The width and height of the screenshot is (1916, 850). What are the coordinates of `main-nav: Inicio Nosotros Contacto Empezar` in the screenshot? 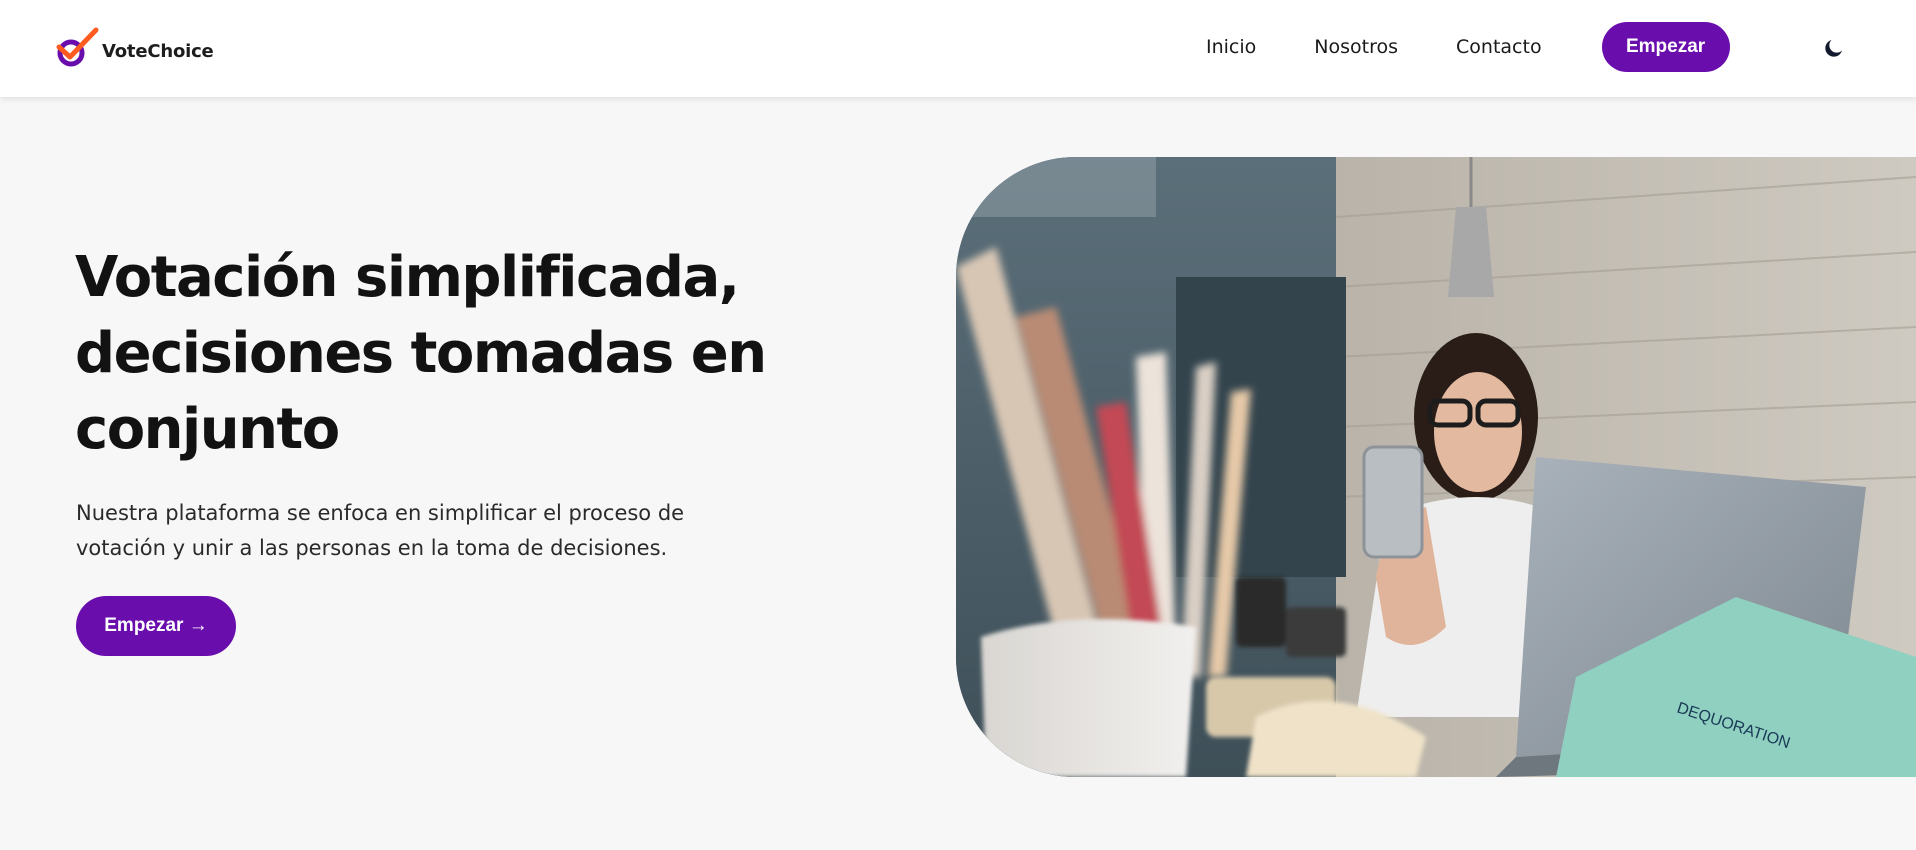 It's located at (1468, 47).